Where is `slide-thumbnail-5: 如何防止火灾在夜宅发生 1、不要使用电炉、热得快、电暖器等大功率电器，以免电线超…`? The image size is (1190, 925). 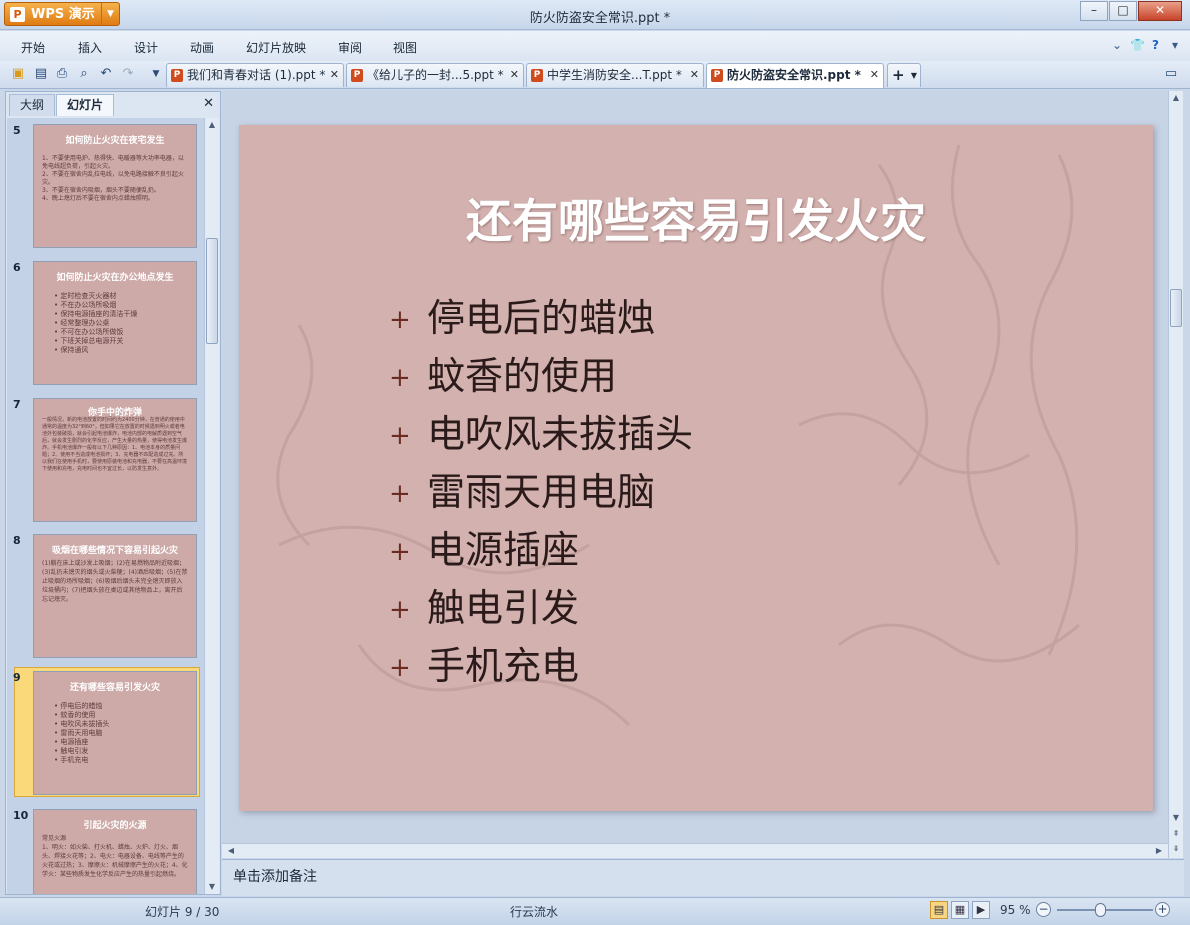 slide-thumbnail-5: 如何防止火灾在夜宅发生 1、不要使用电炉、热得快、电暖器等大功率电器，以免电线超… is located at coordinates (115, 186).